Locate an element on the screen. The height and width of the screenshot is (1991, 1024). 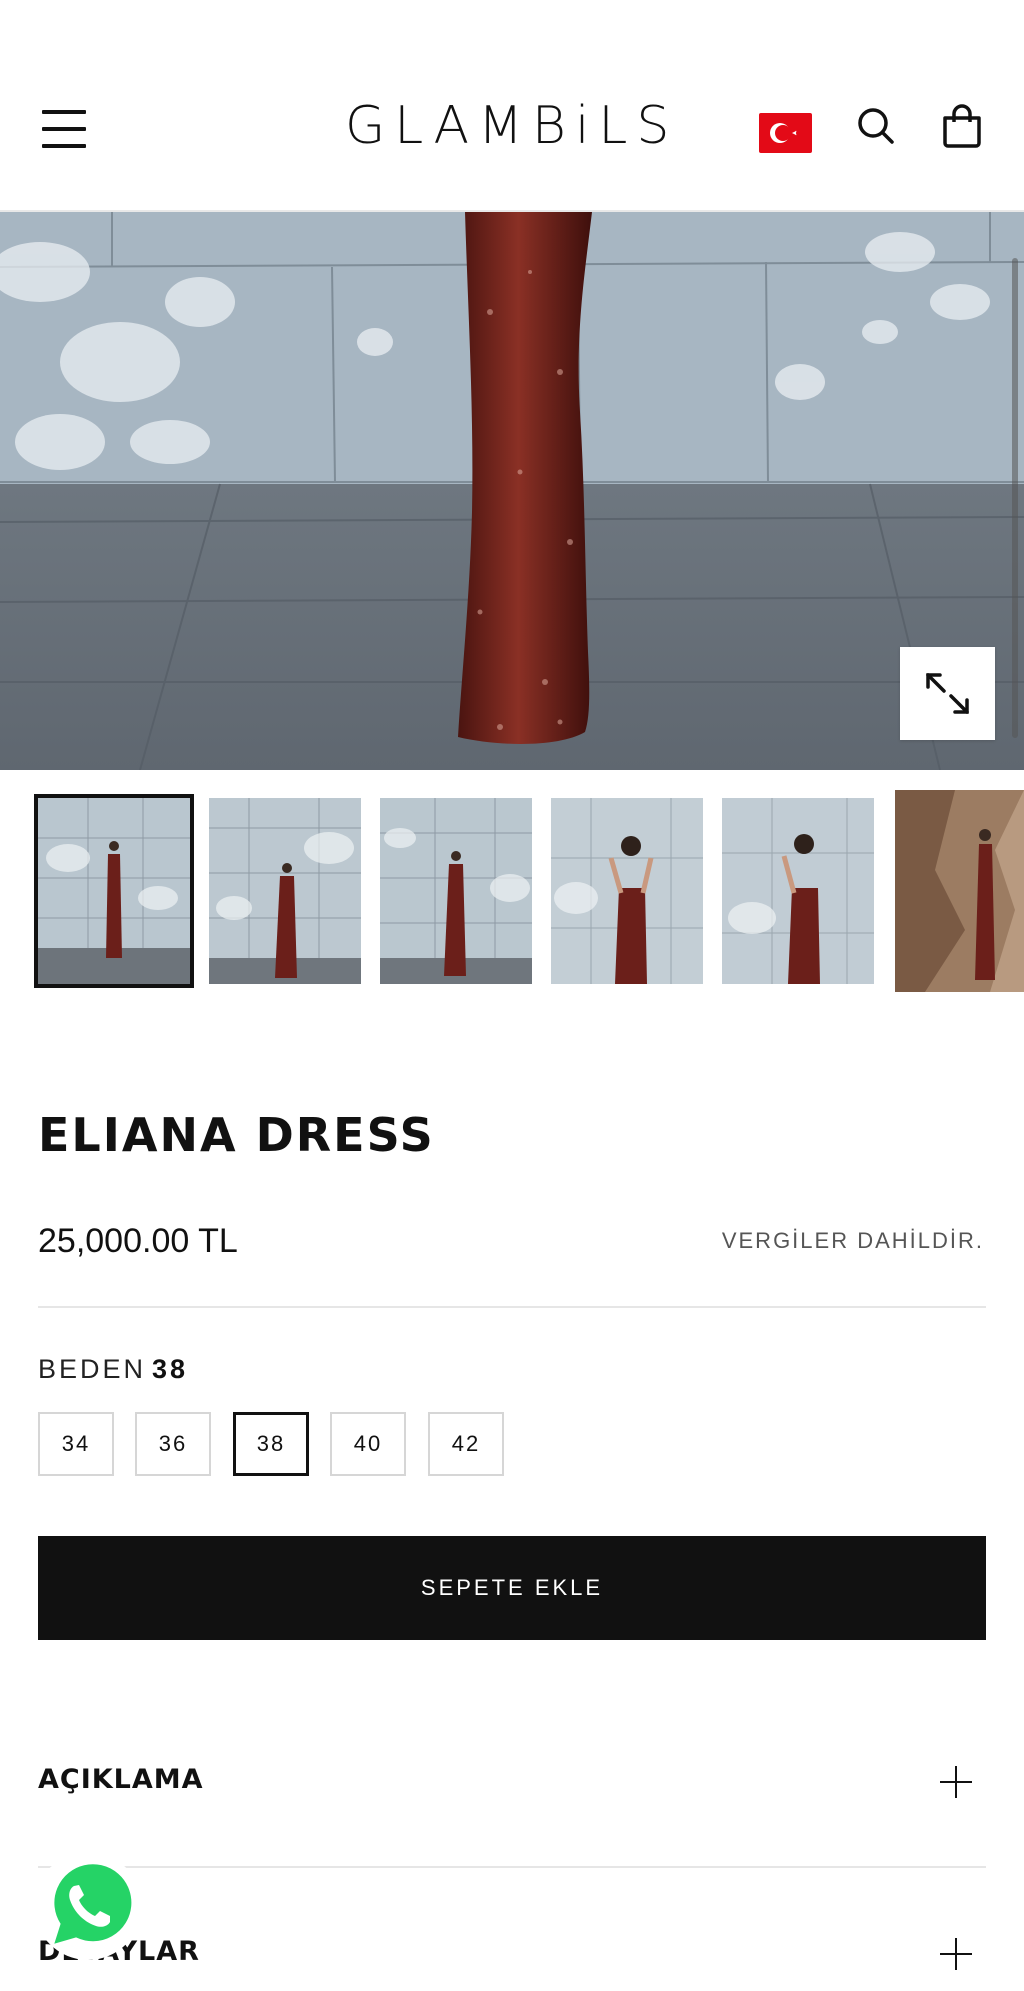
size-label-text: BEDEN is located at coordinates (92, 1369).